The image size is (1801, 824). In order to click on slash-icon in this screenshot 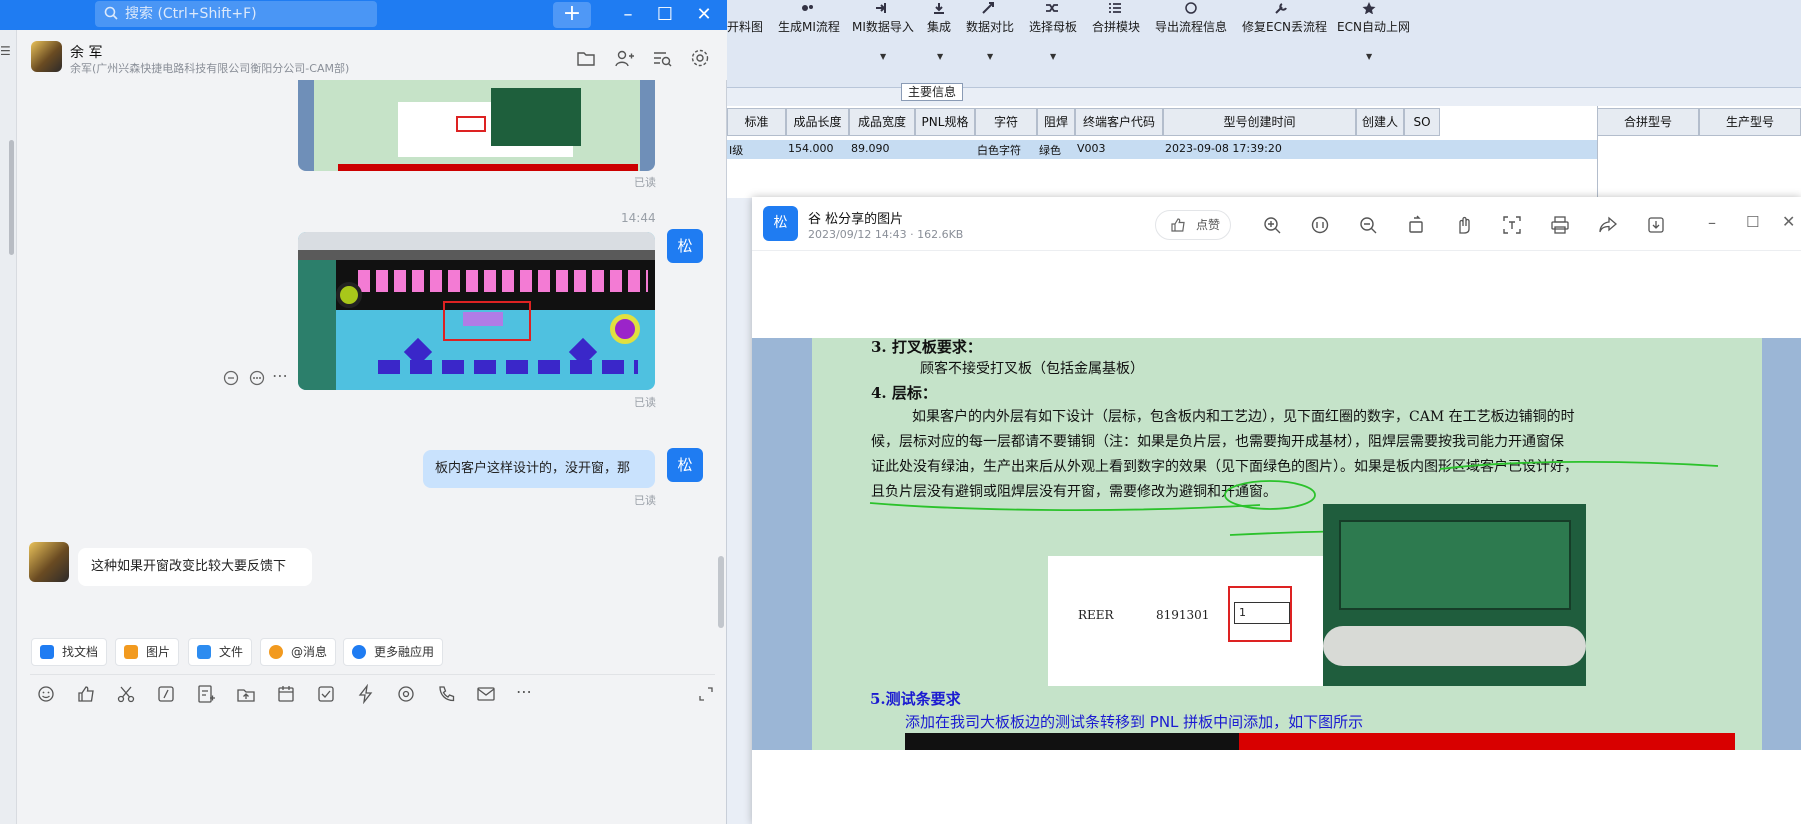, I will do `click(166, 694)`.